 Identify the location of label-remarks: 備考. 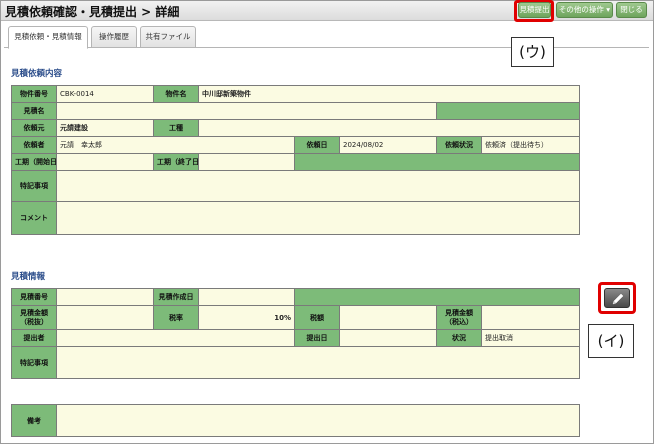
(34, 420).